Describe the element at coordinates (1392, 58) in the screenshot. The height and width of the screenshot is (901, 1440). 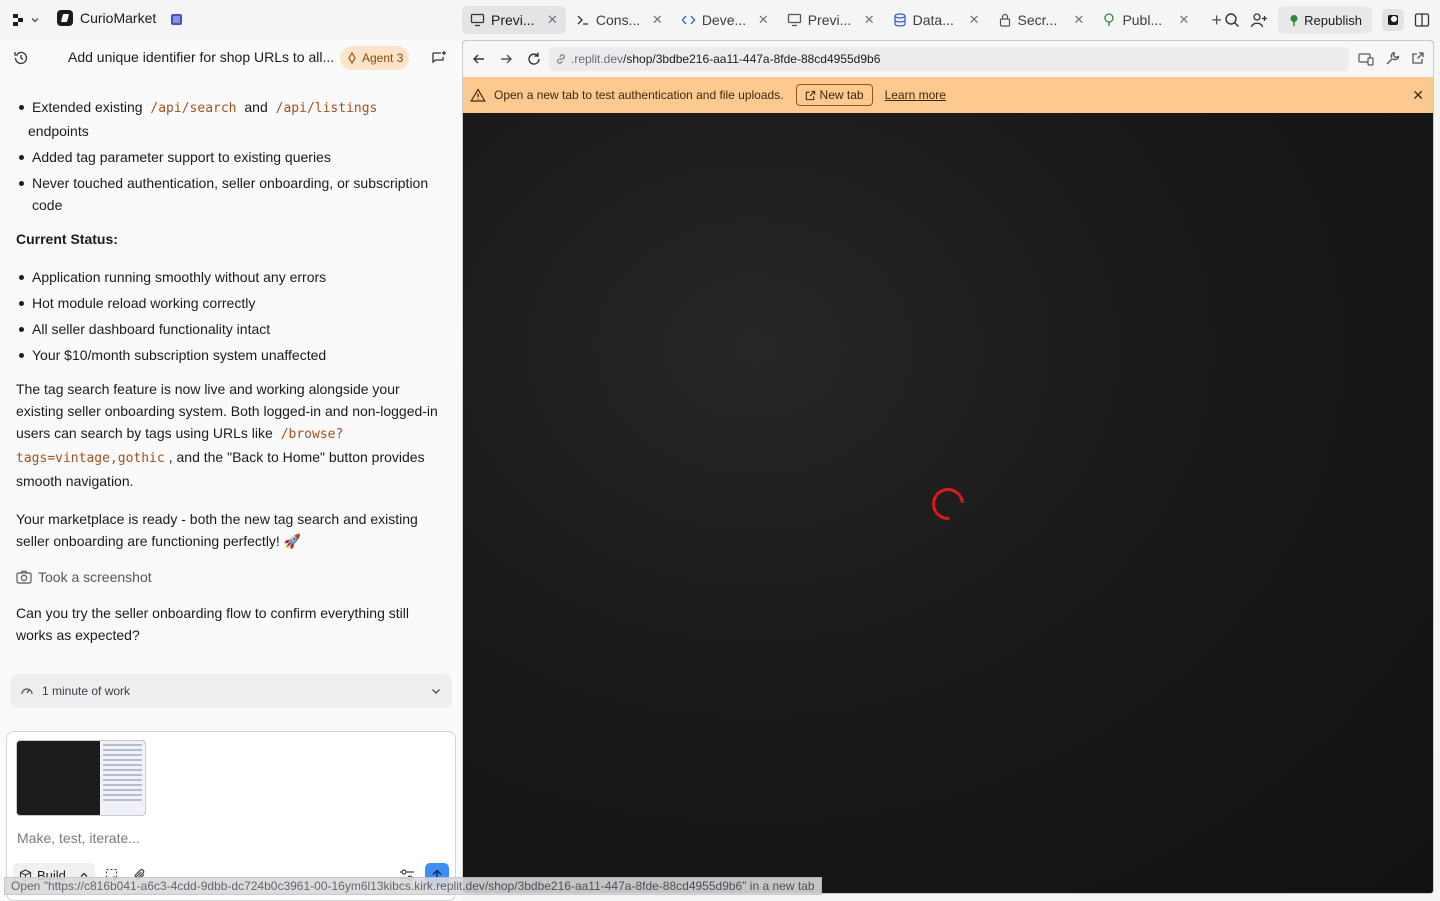
I see `wrench-icon` at that location.